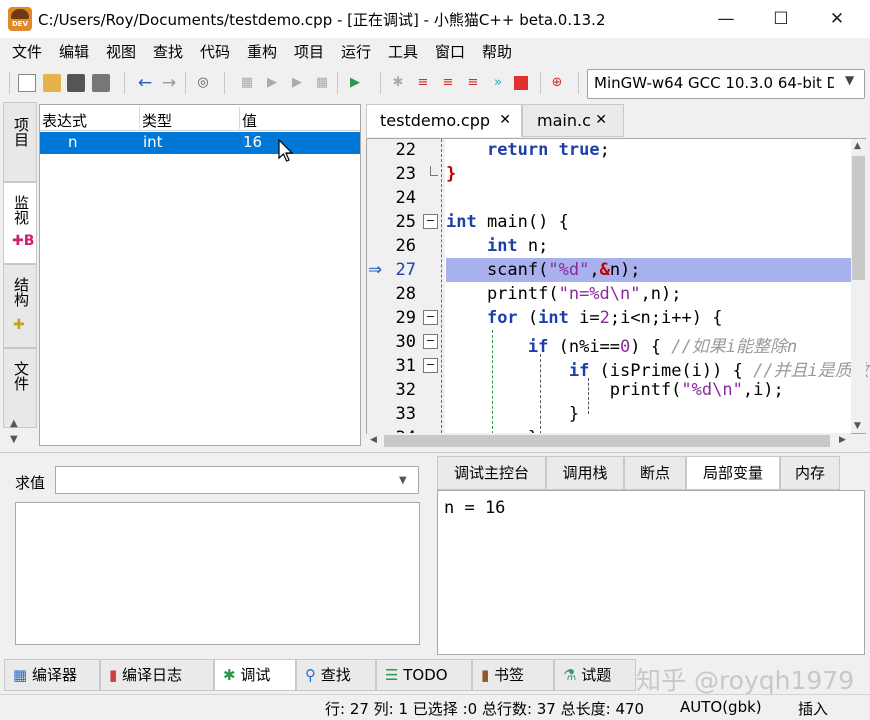  What do you see at coordinates (485, 709) in the screenshot?
I see `status-position: 行: 27 列: 1 已选择 :0 总行数: 37 总长度: 470` at bounding box center [485, 709].